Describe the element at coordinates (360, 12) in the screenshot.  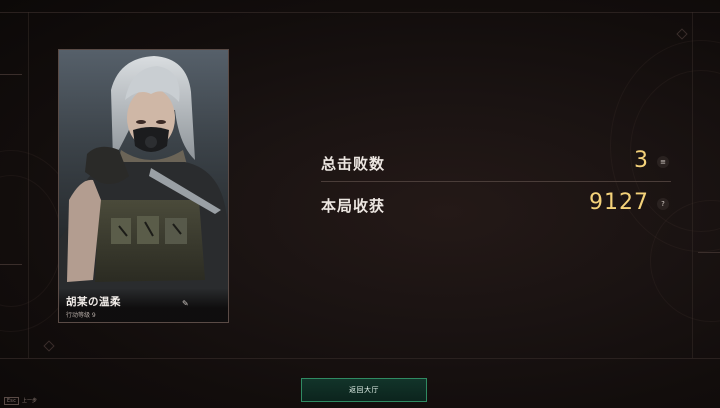
I see `hud-frame-top` at that location.